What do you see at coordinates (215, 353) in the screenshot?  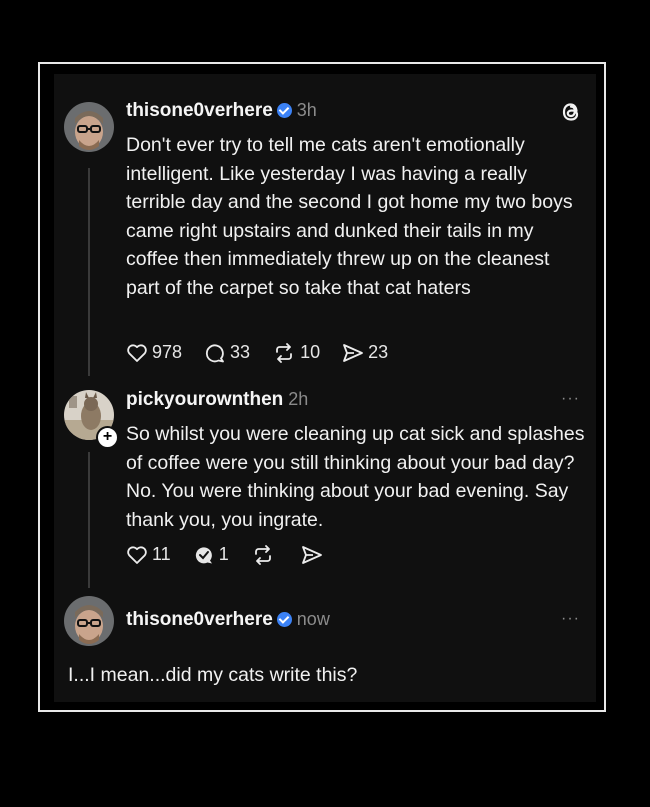 I see `comment-icon` at bounding box center [215, 353].